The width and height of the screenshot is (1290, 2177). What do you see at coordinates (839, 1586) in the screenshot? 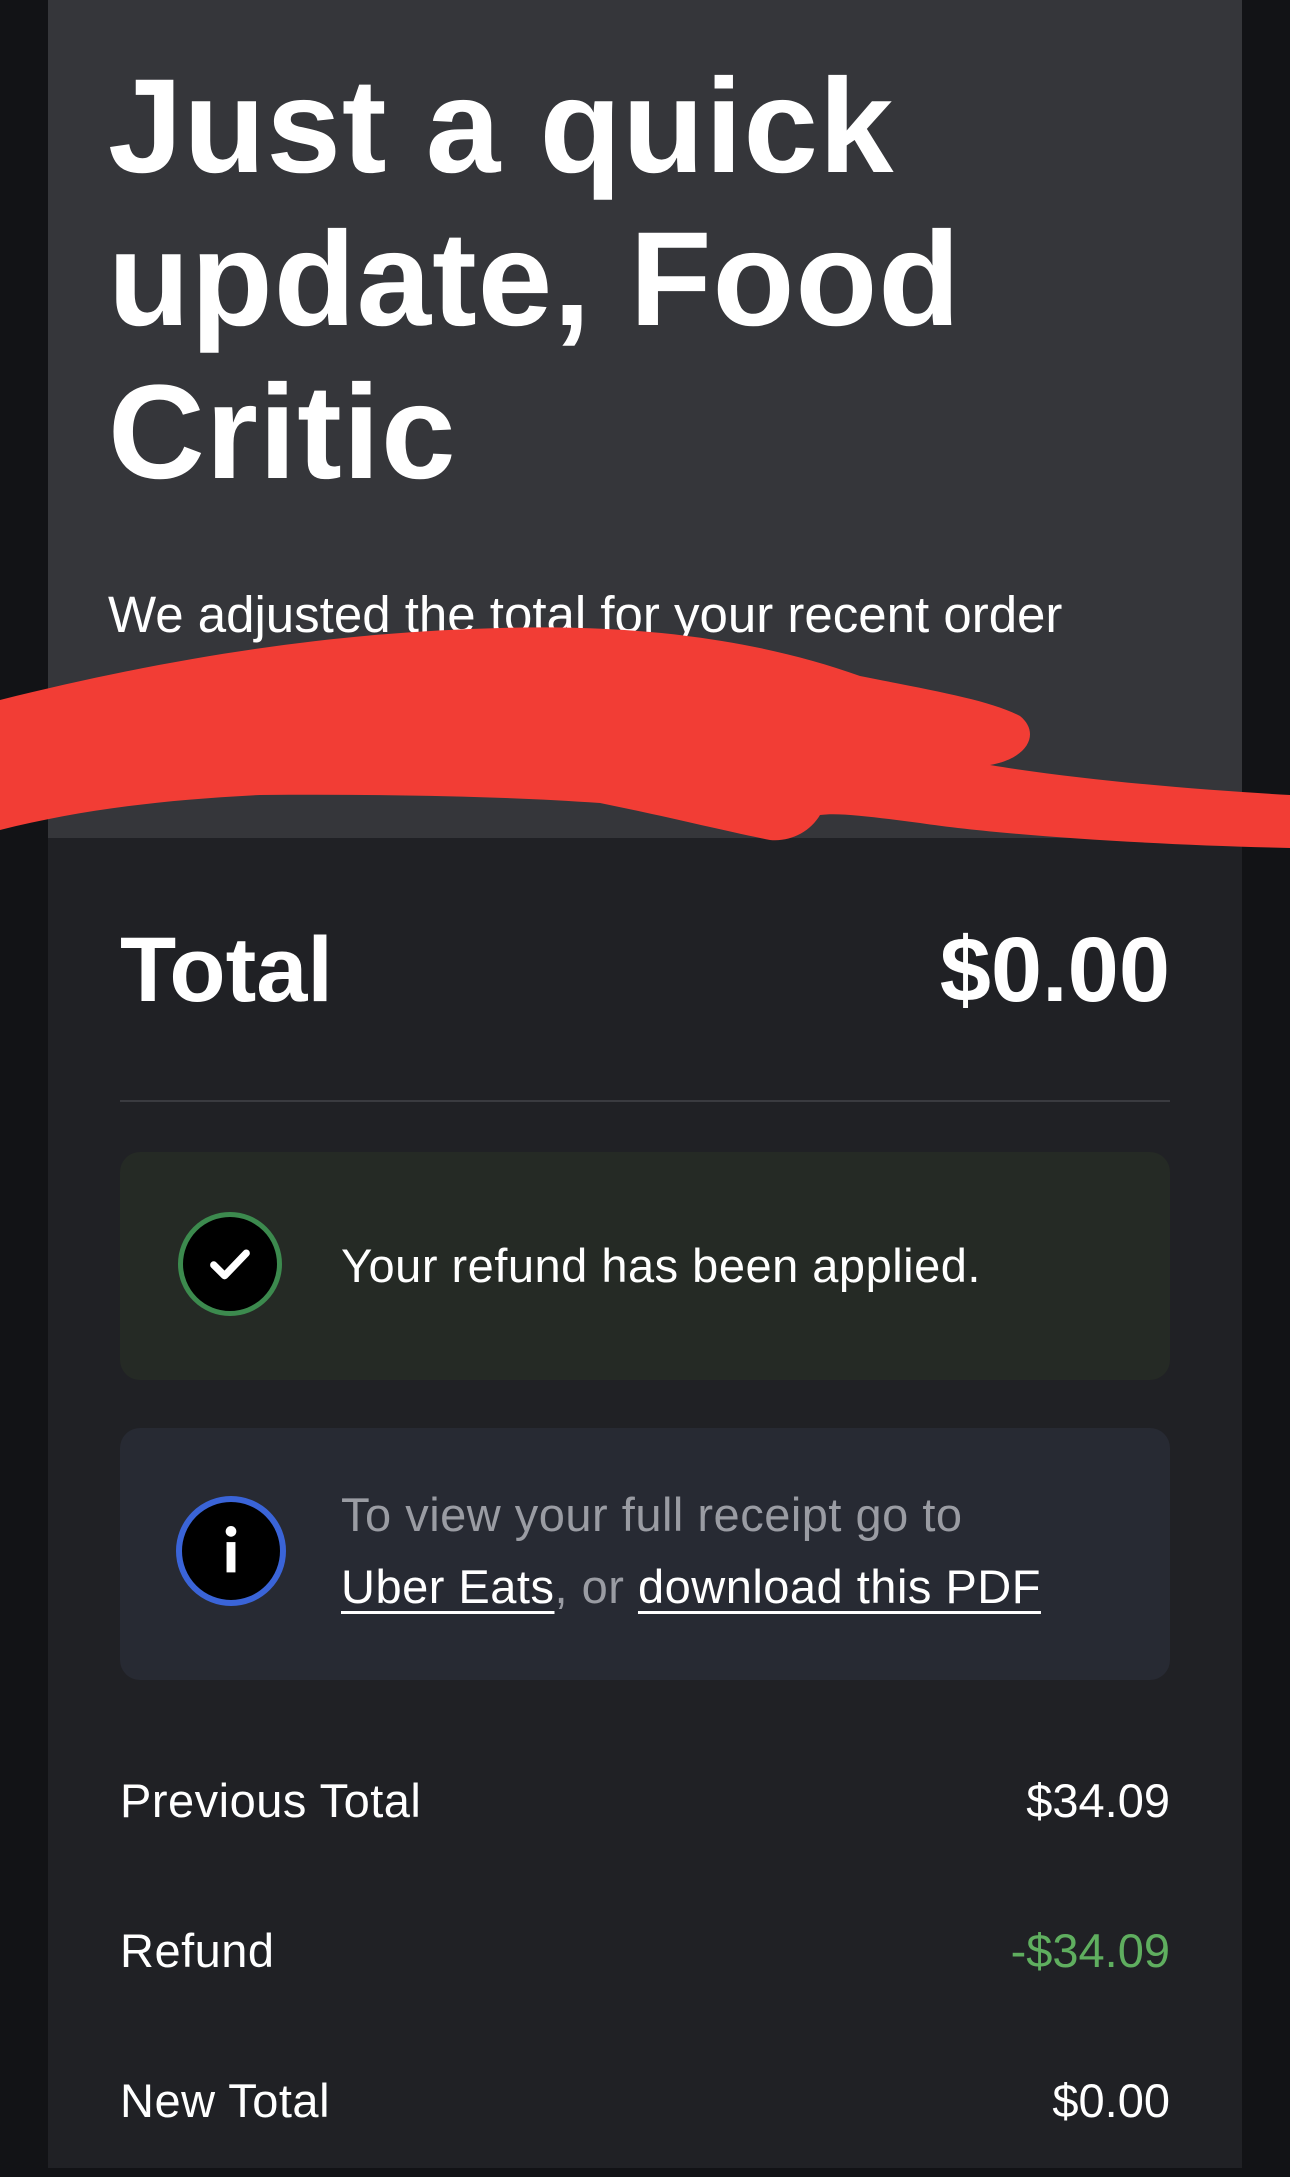
I see `download-pdf-link: download this PDF` at bounding box center [839, 1586].